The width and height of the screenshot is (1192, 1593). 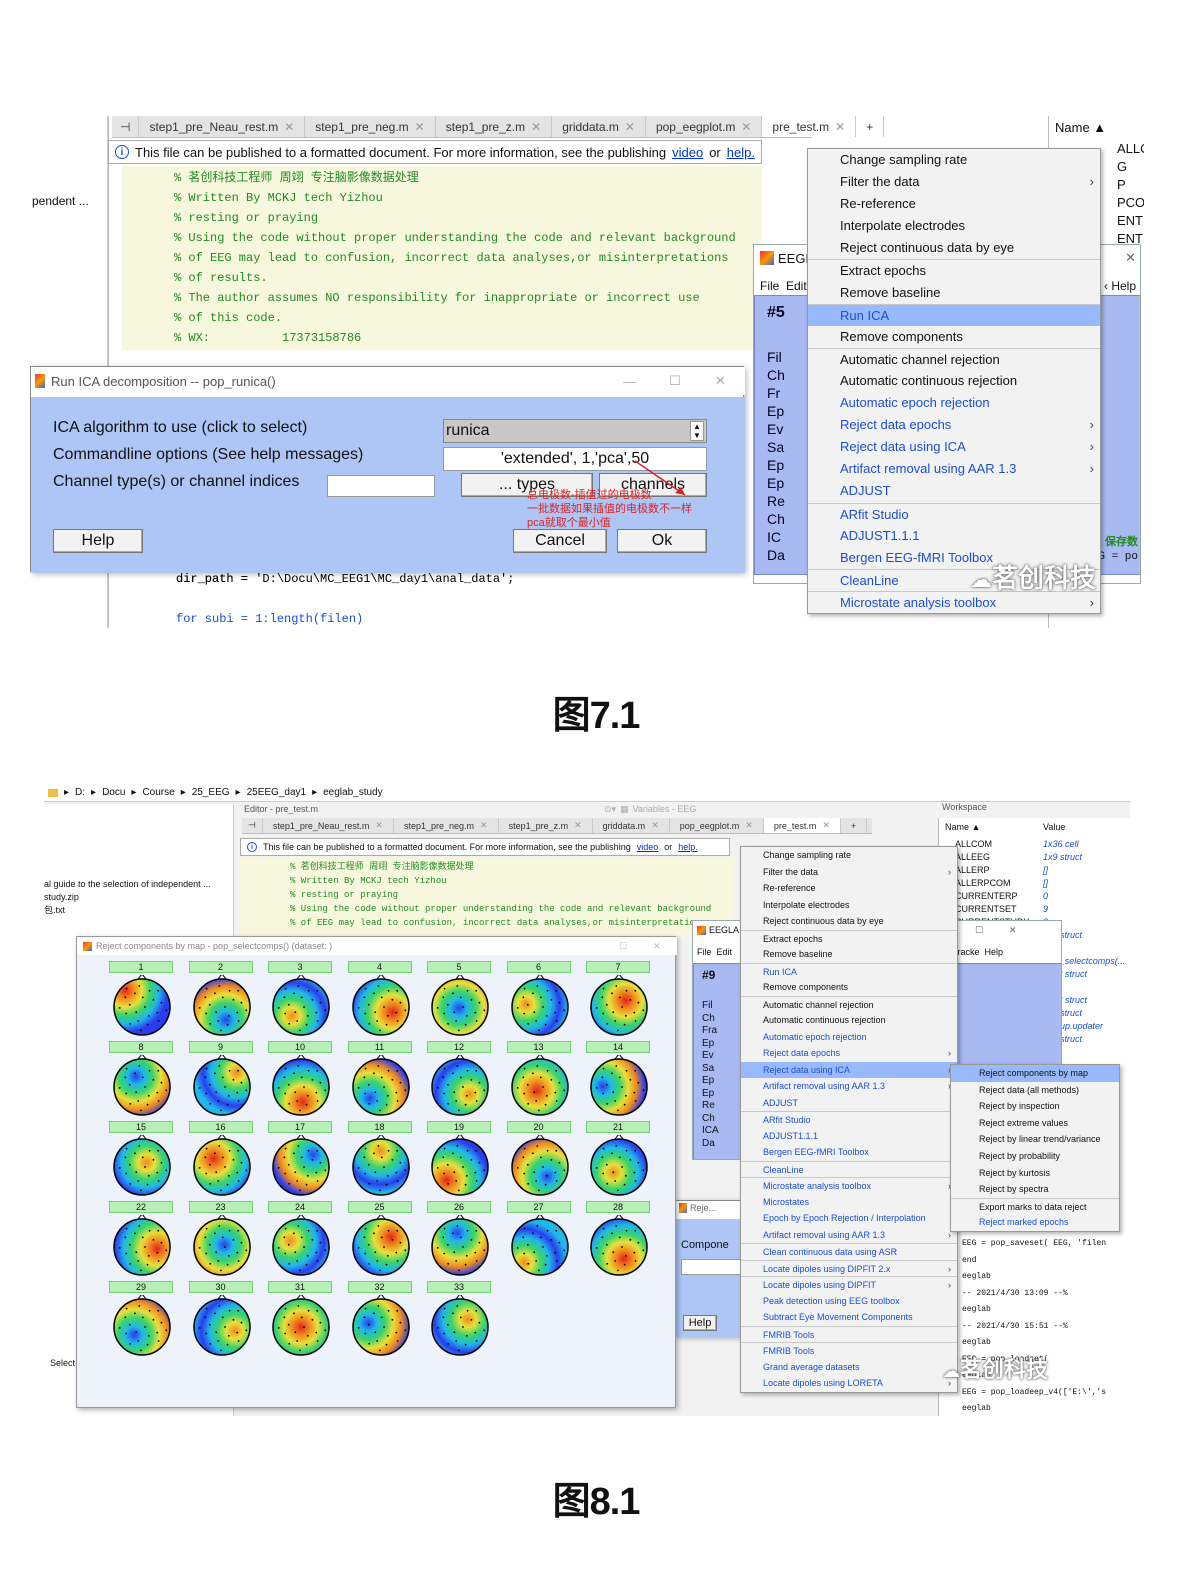 I want to click on component-label-button: 29, so click(x=141, y=1287).